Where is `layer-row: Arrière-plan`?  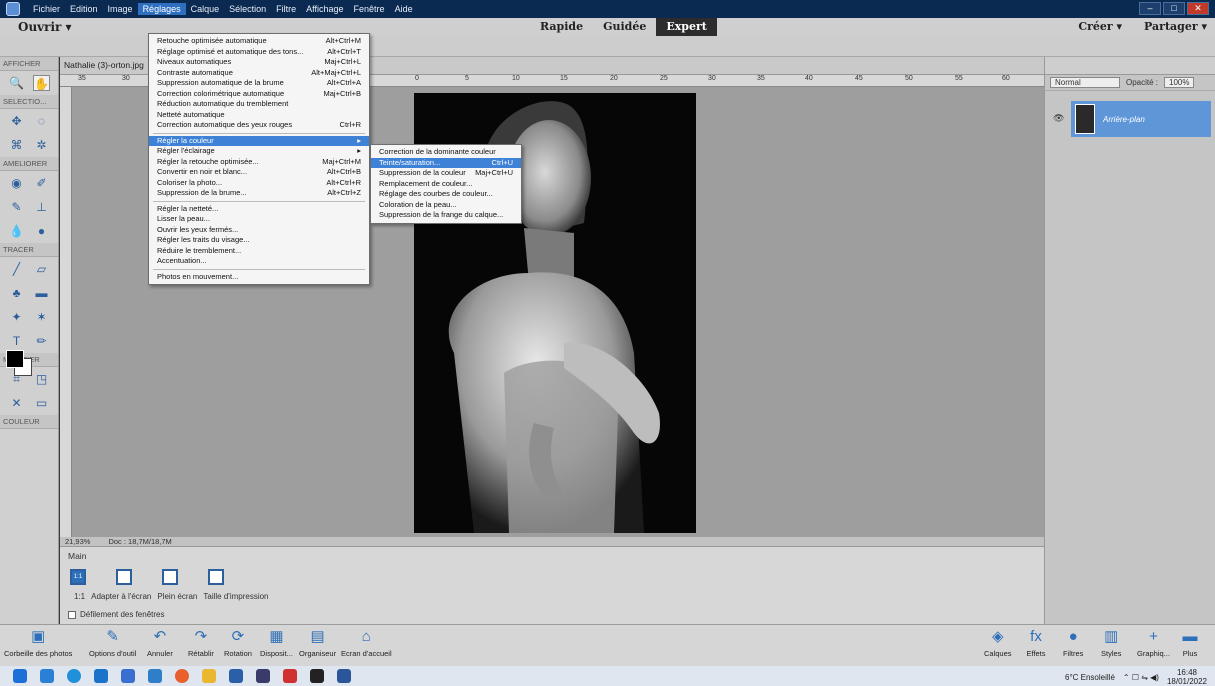 layer-row: Arrière-plan is located at coordinates (1141, 119).